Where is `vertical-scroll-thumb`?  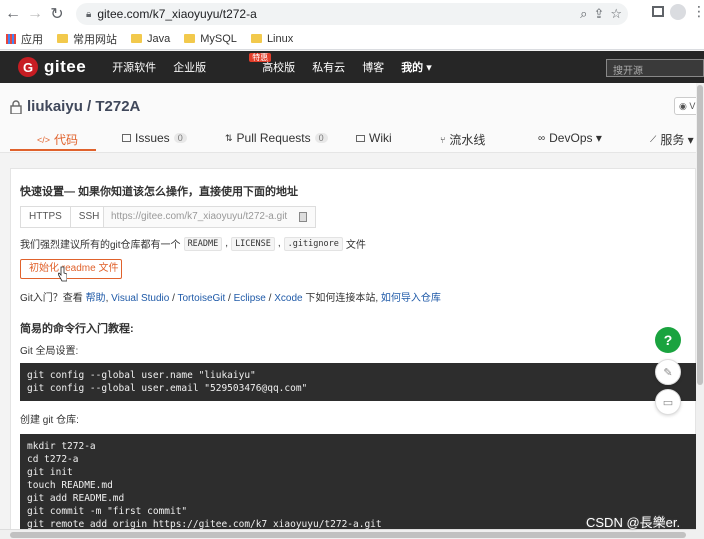
vertical-scroll-thumb is located at coordinates (700, 235).